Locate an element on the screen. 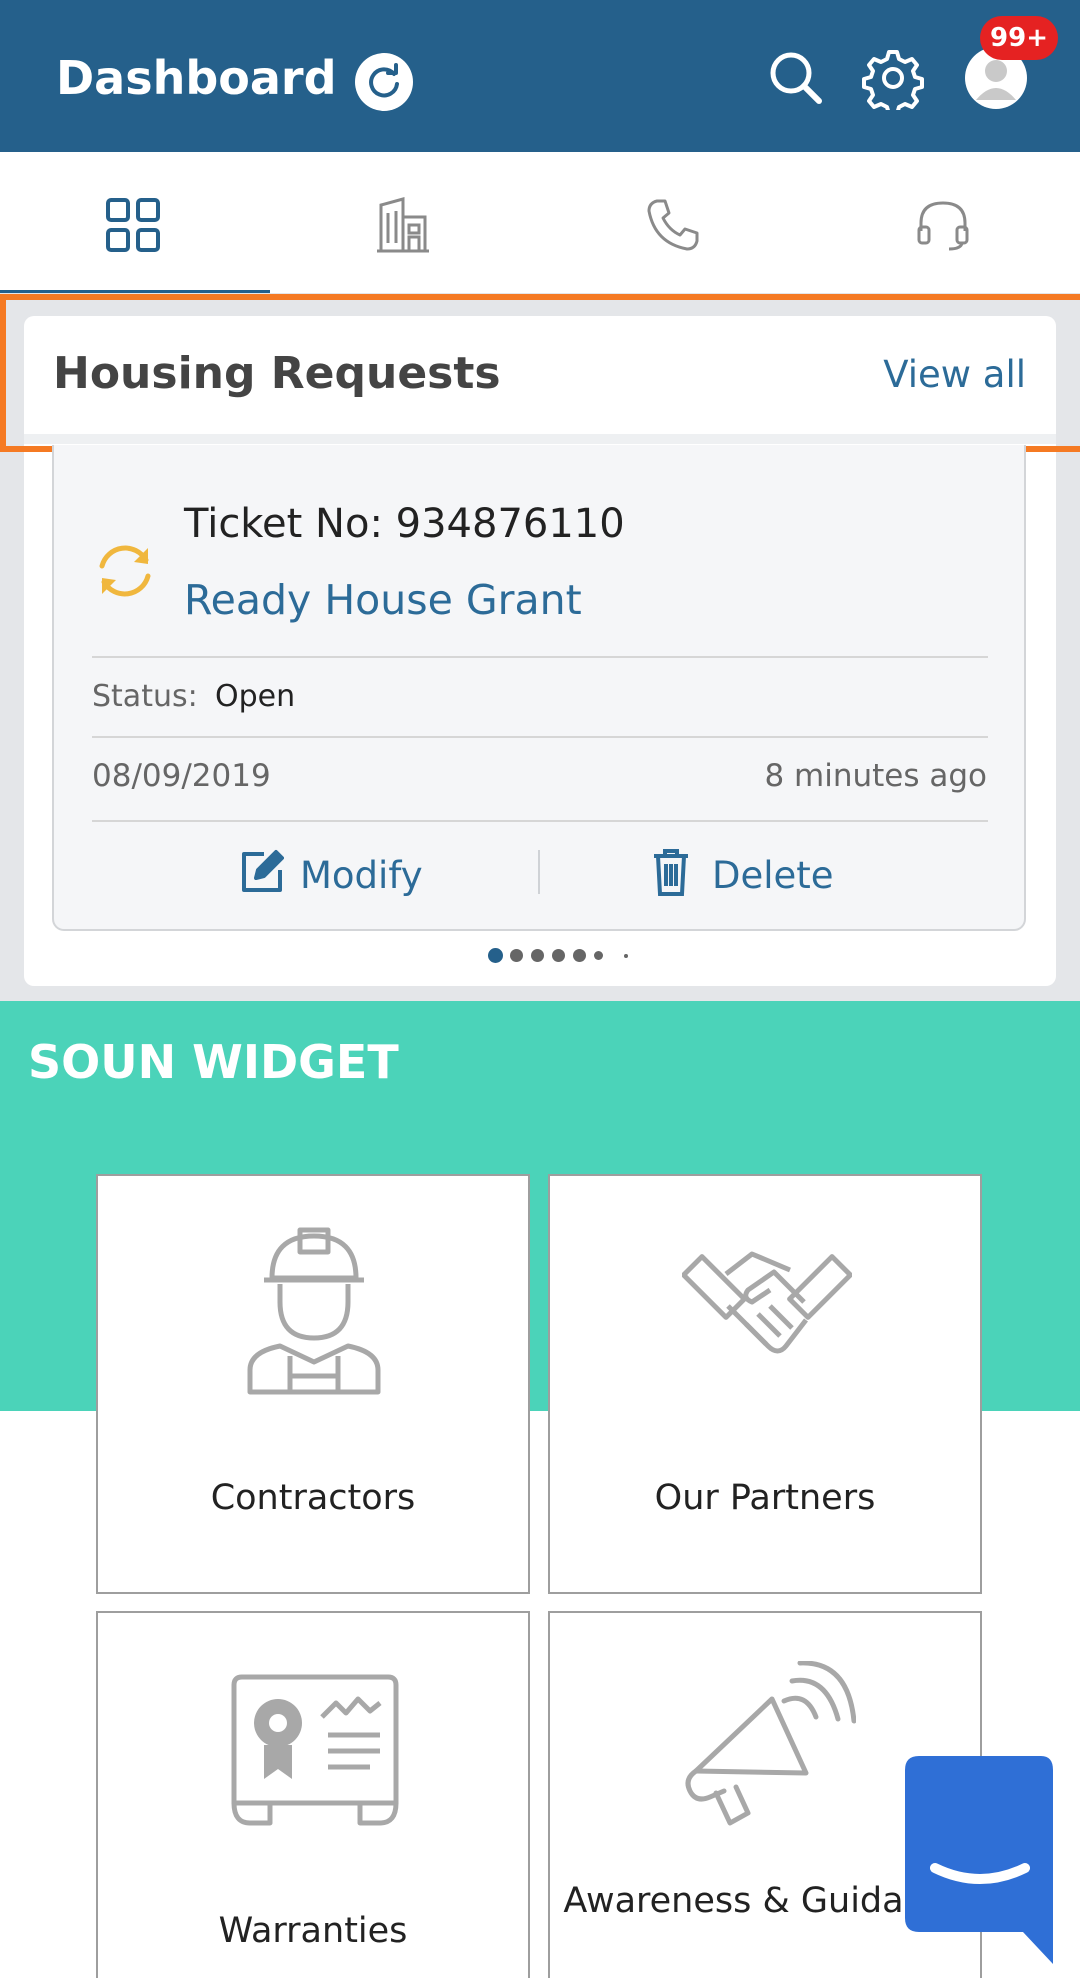  tile-our-partners: Our Partners is located at coordinates (765, 1384).